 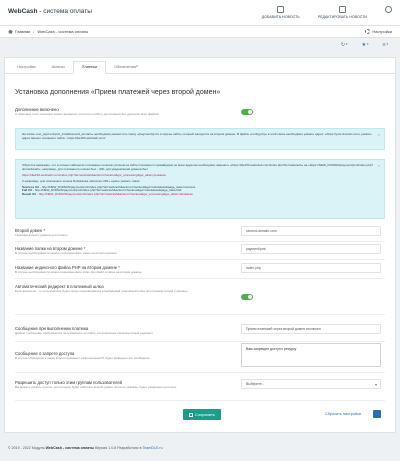 What do you see at coordinates (382, 31) in the screenshot?
I see `settings-label: Настройки` at bounding box center [382, 31].